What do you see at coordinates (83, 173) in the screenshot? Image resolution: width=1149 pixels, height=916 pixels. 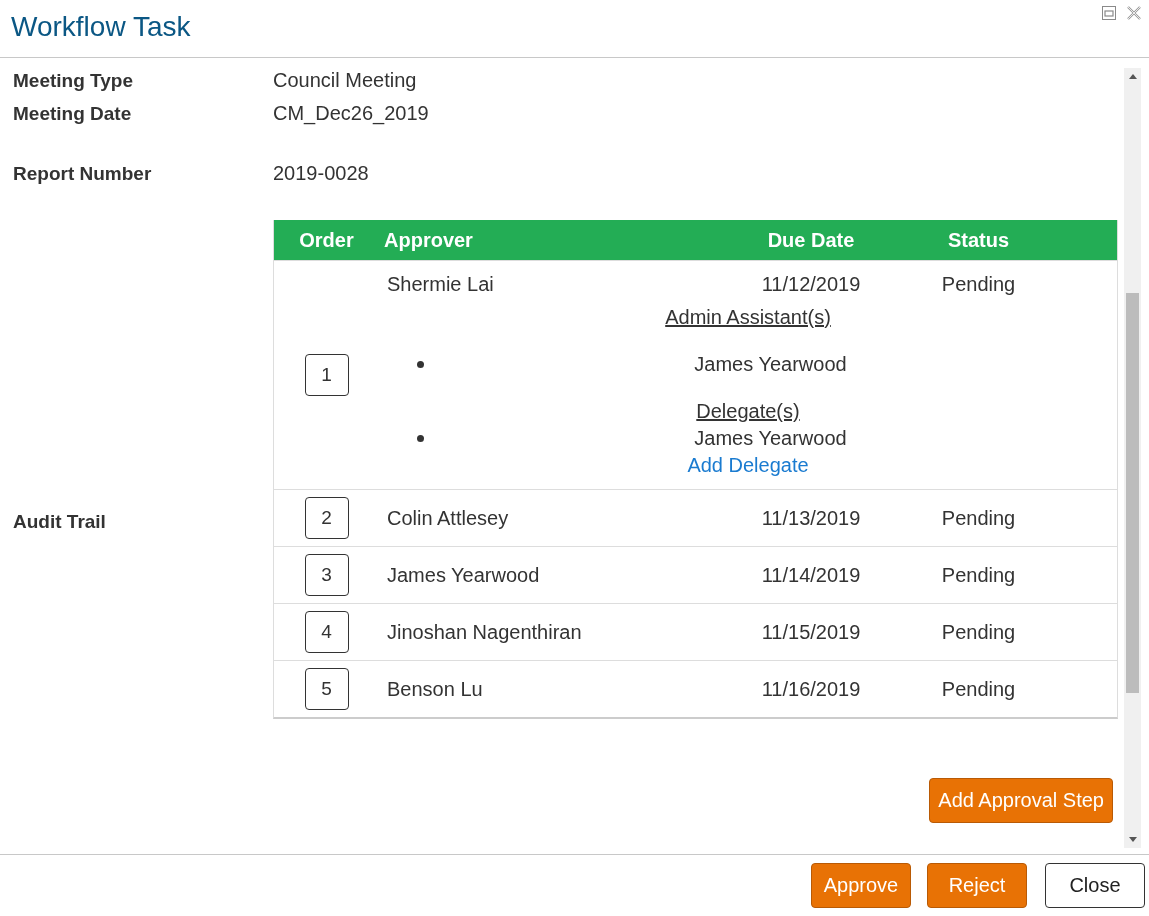 I see `field-label: Report Number` at bounding box center [83, 173].